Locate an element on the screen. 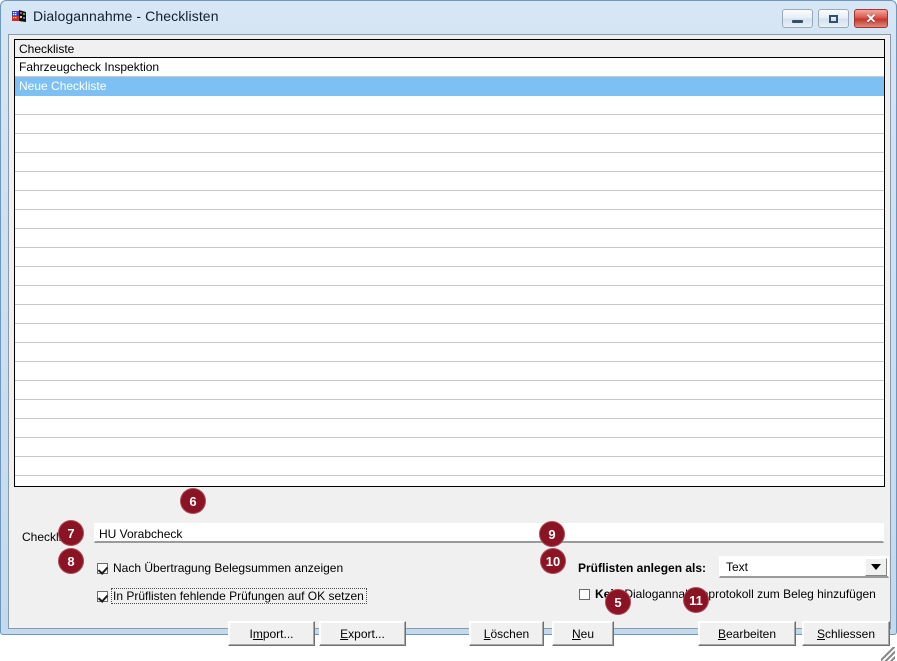 The width and height of the screenshot is (897, 661). prueflisten-format-dropdown: Text is located at coordinates (804, 567).